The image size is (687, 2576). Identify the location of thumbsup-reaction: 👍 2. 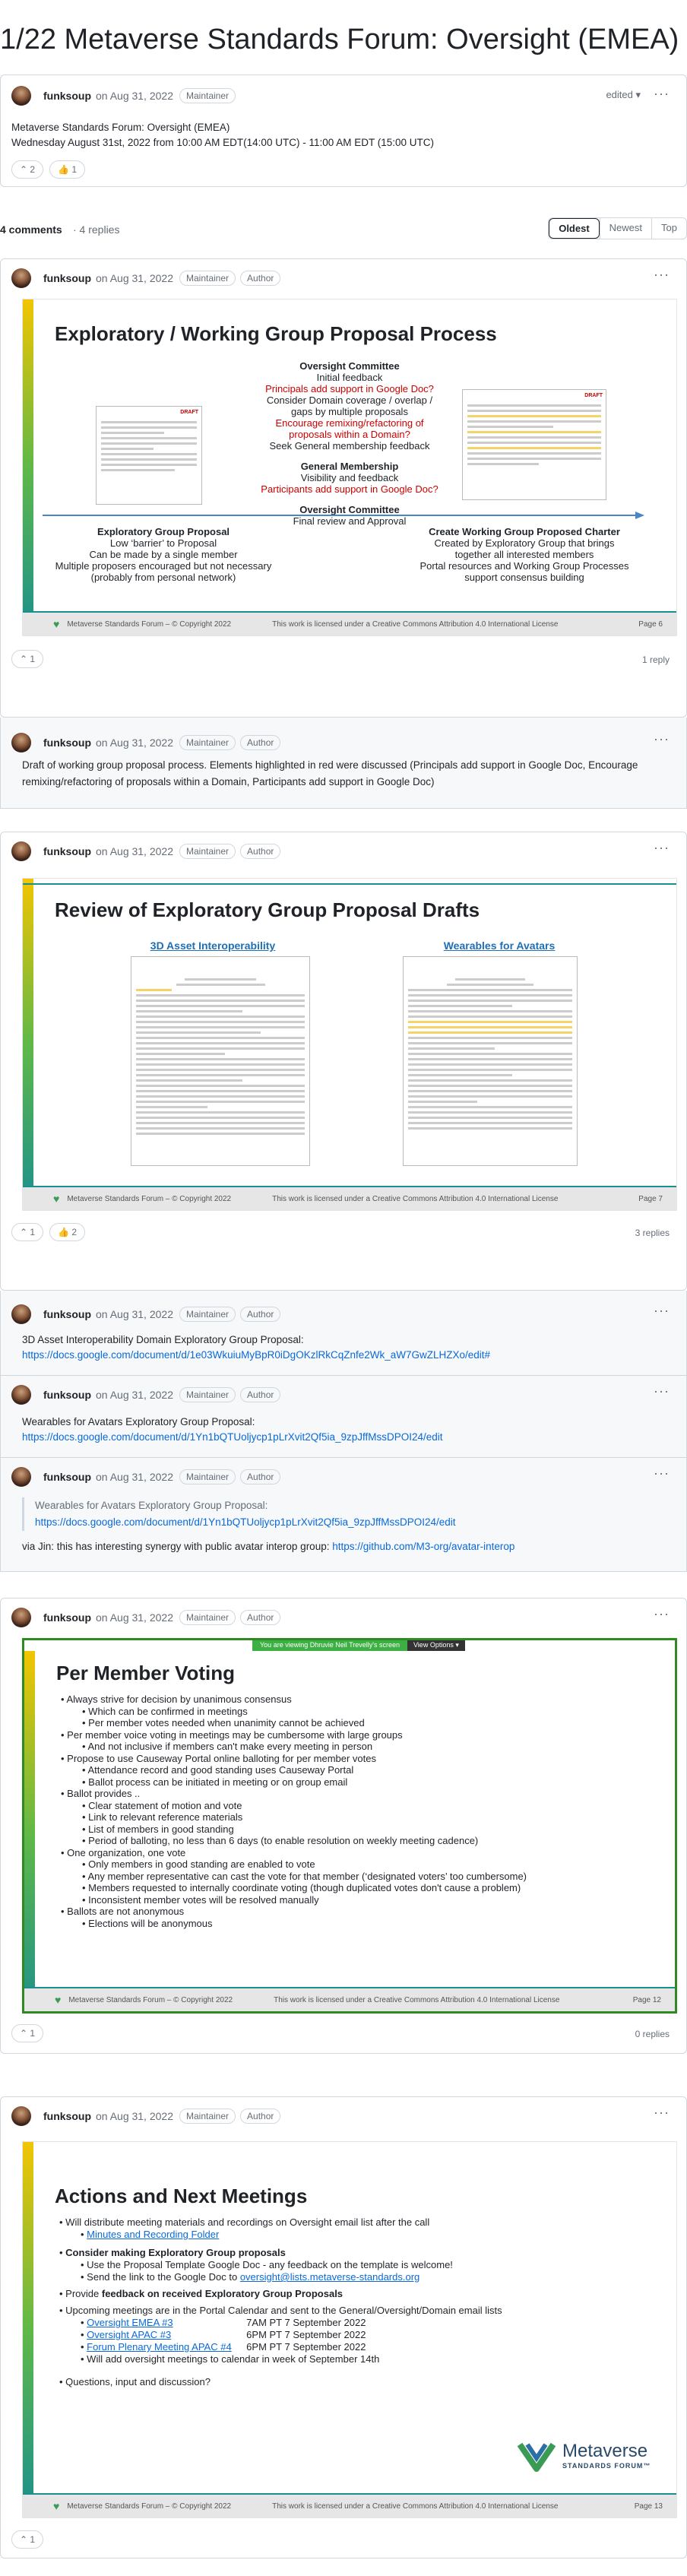
(67, 1232).